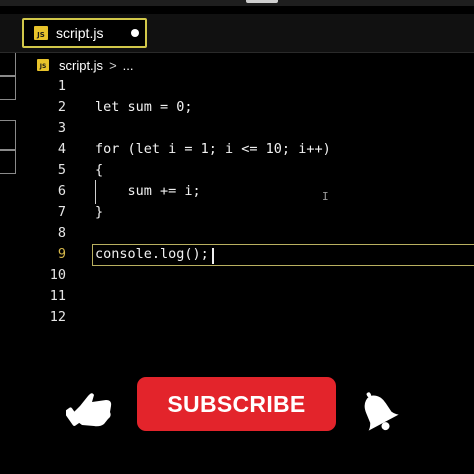 The image size is (474, 474). Describe the element at coordinates (99, 170) in the screenshot. I see `code-line: {` at that location.